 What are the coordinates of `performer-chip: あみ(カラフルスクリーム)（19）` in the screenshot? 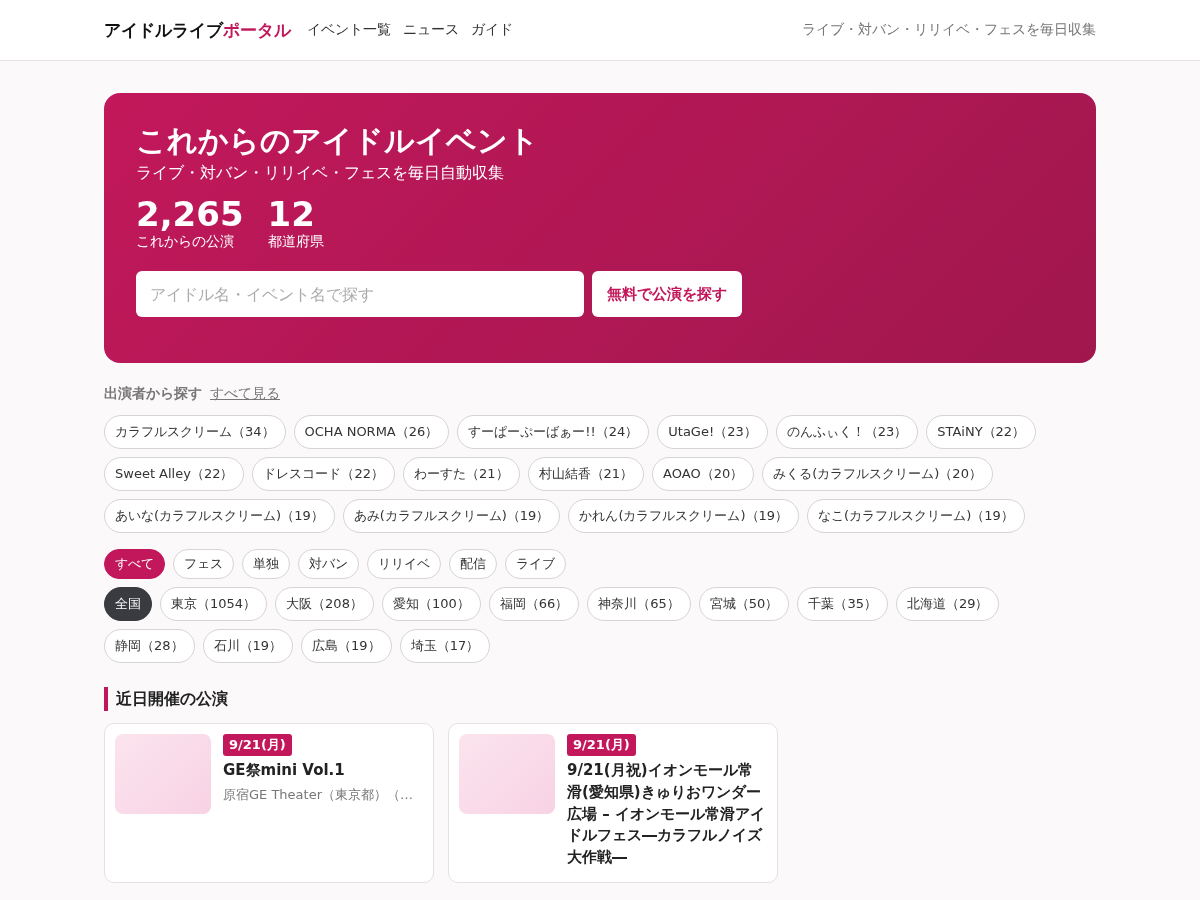 It's located at (451, 516).